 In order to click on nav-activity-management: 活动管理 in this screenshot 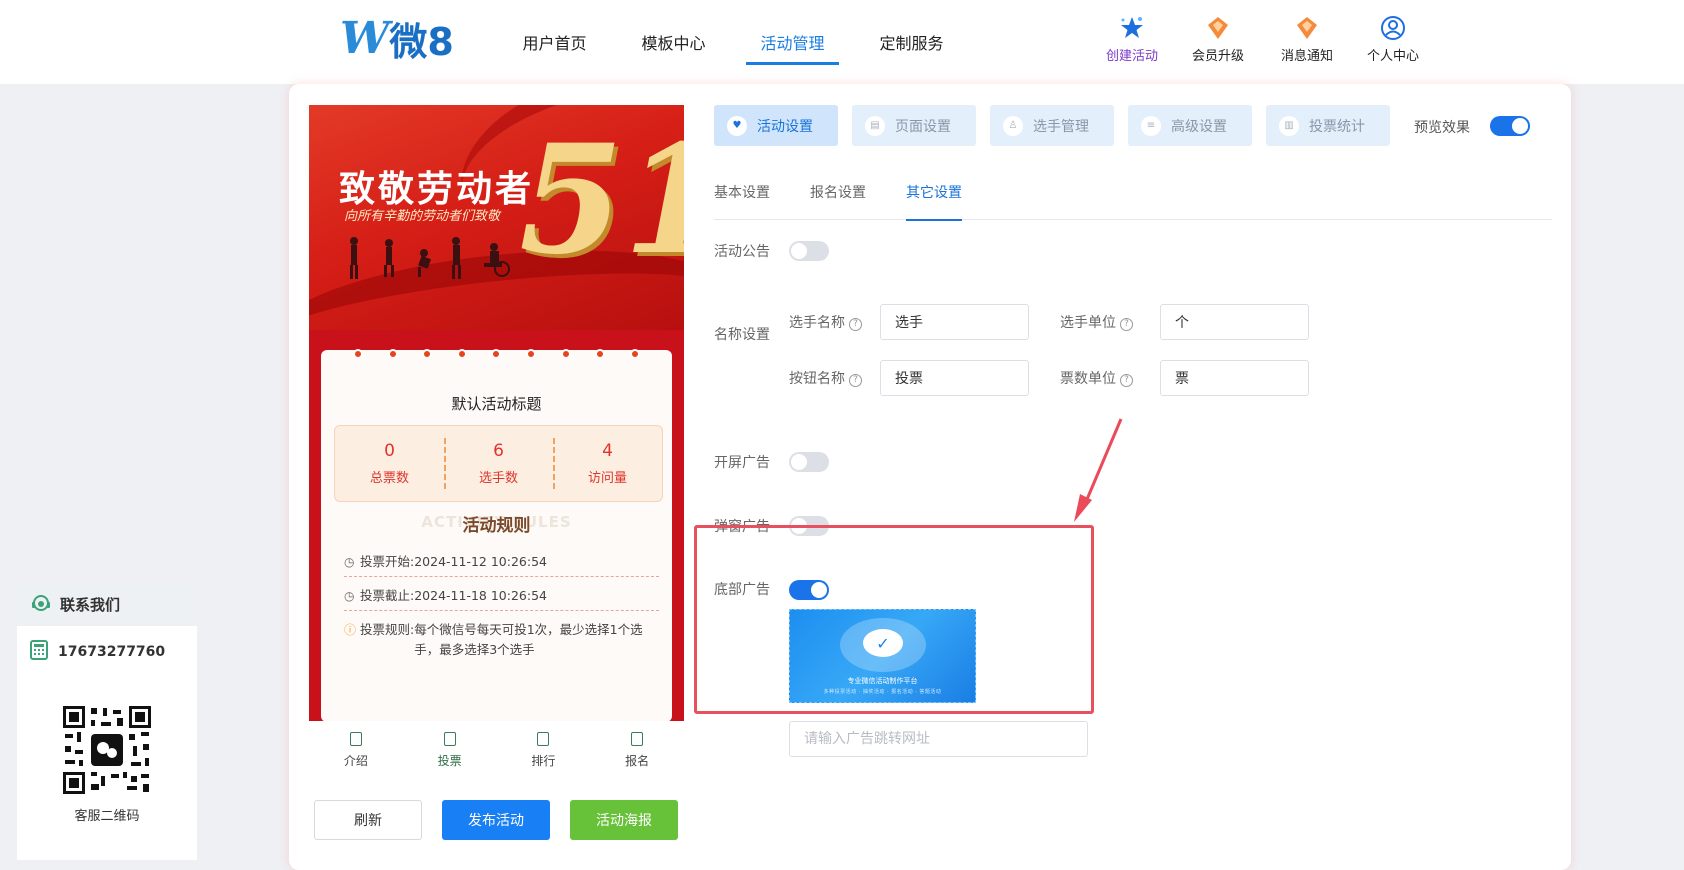, I will do `click(792, 42)`.